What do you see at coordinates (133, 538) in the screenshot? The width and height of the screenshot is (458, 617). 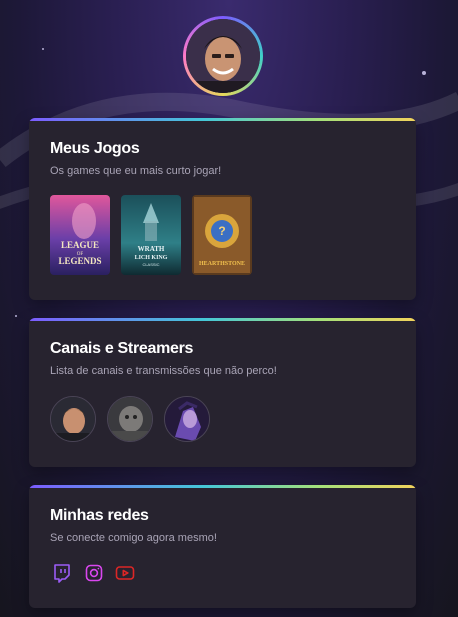 I see `socials-subtitle: Se conecte comigo agora mesmo!` at bounding box center [133, 538].